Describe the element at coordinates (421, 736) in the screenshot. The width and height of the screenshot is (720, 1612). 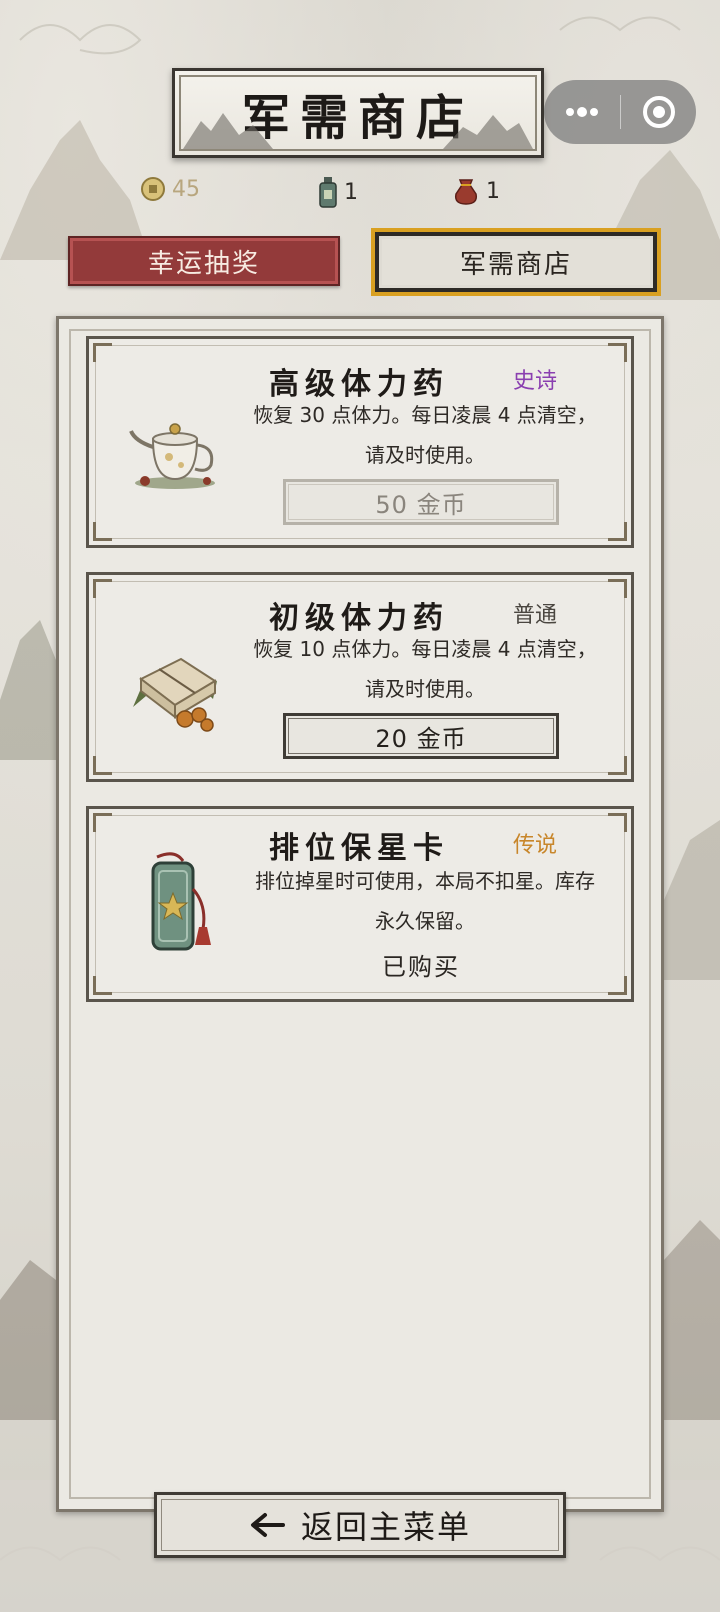
I see `buy-button: 20 金币` at that location.